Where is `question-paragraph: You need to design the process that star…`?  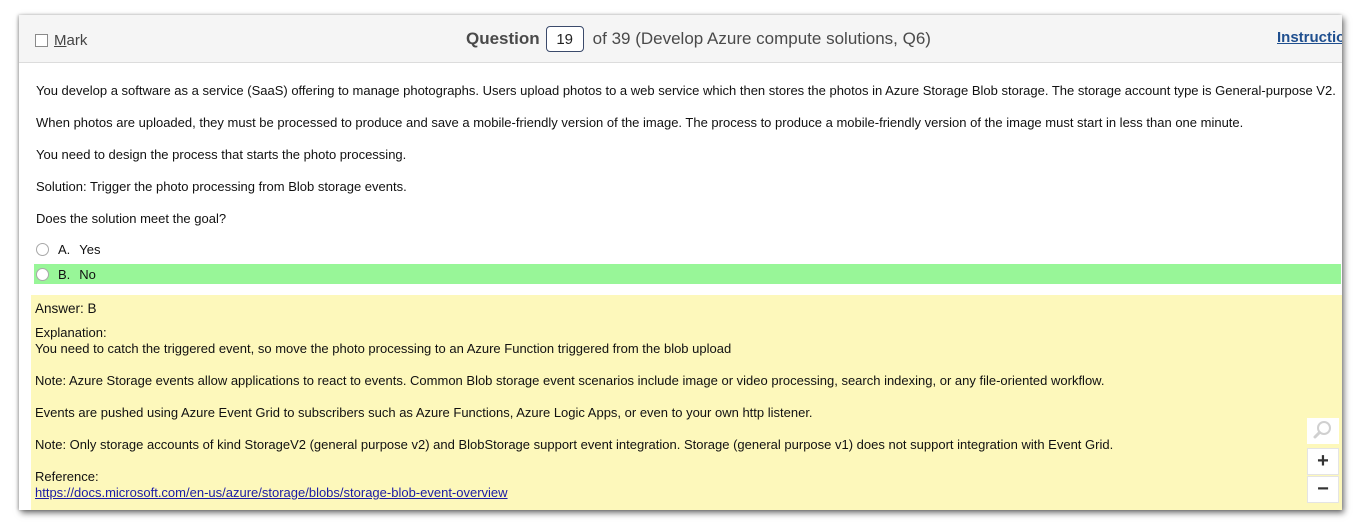 question-paragraph: You need to design the process that star… is located at coordinates (221, 154).